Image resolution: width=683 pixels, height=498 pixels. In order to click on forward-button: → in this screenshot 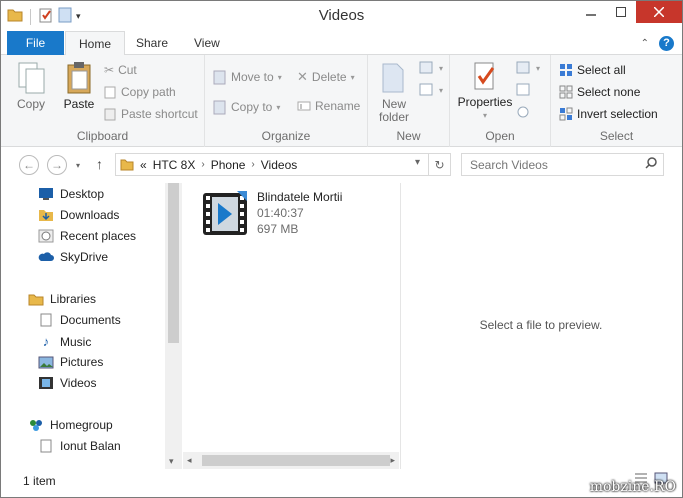, I will do `click(57, 165)`.